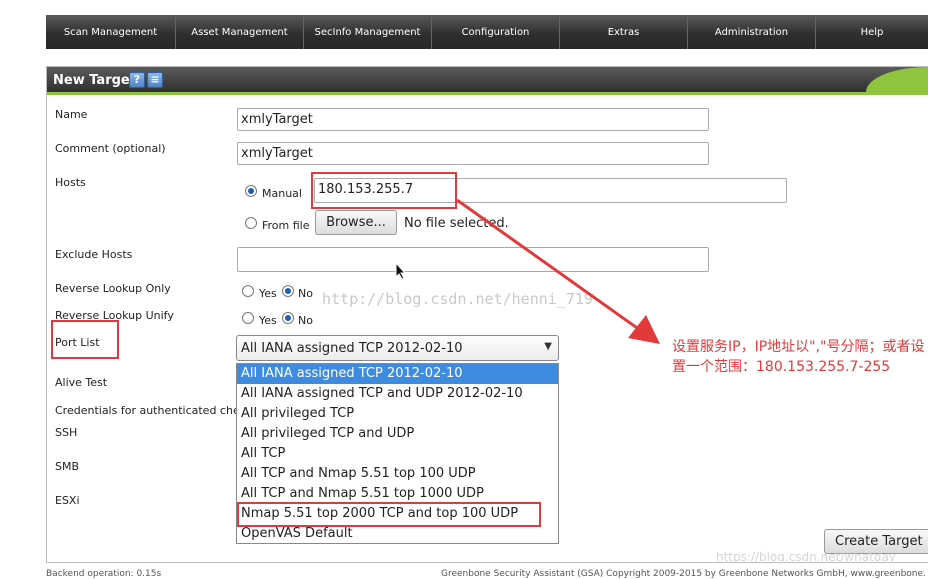  I want to click on watermark-secondary: https://blog.csdn.net/whatday, so click(806, 557).